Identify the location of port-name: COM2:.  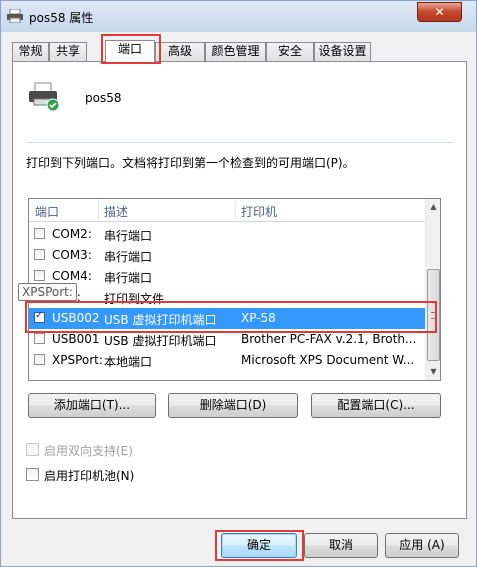
(72, 234).